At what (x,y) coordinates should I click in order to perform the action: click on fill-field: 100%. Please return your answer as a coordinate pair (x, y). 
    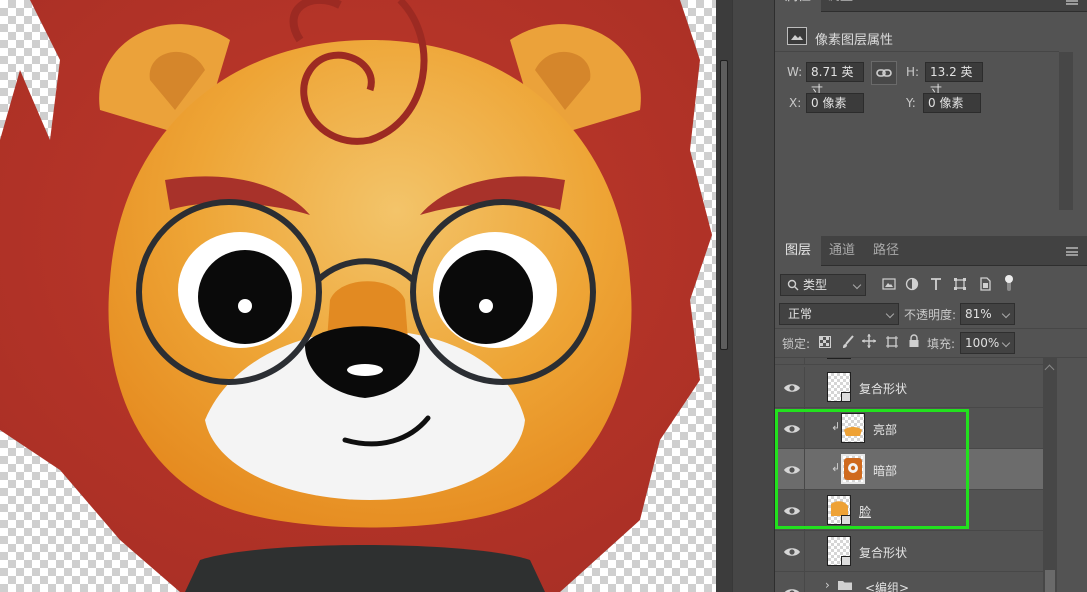
    Looking at the image, I should click on (987, 343).